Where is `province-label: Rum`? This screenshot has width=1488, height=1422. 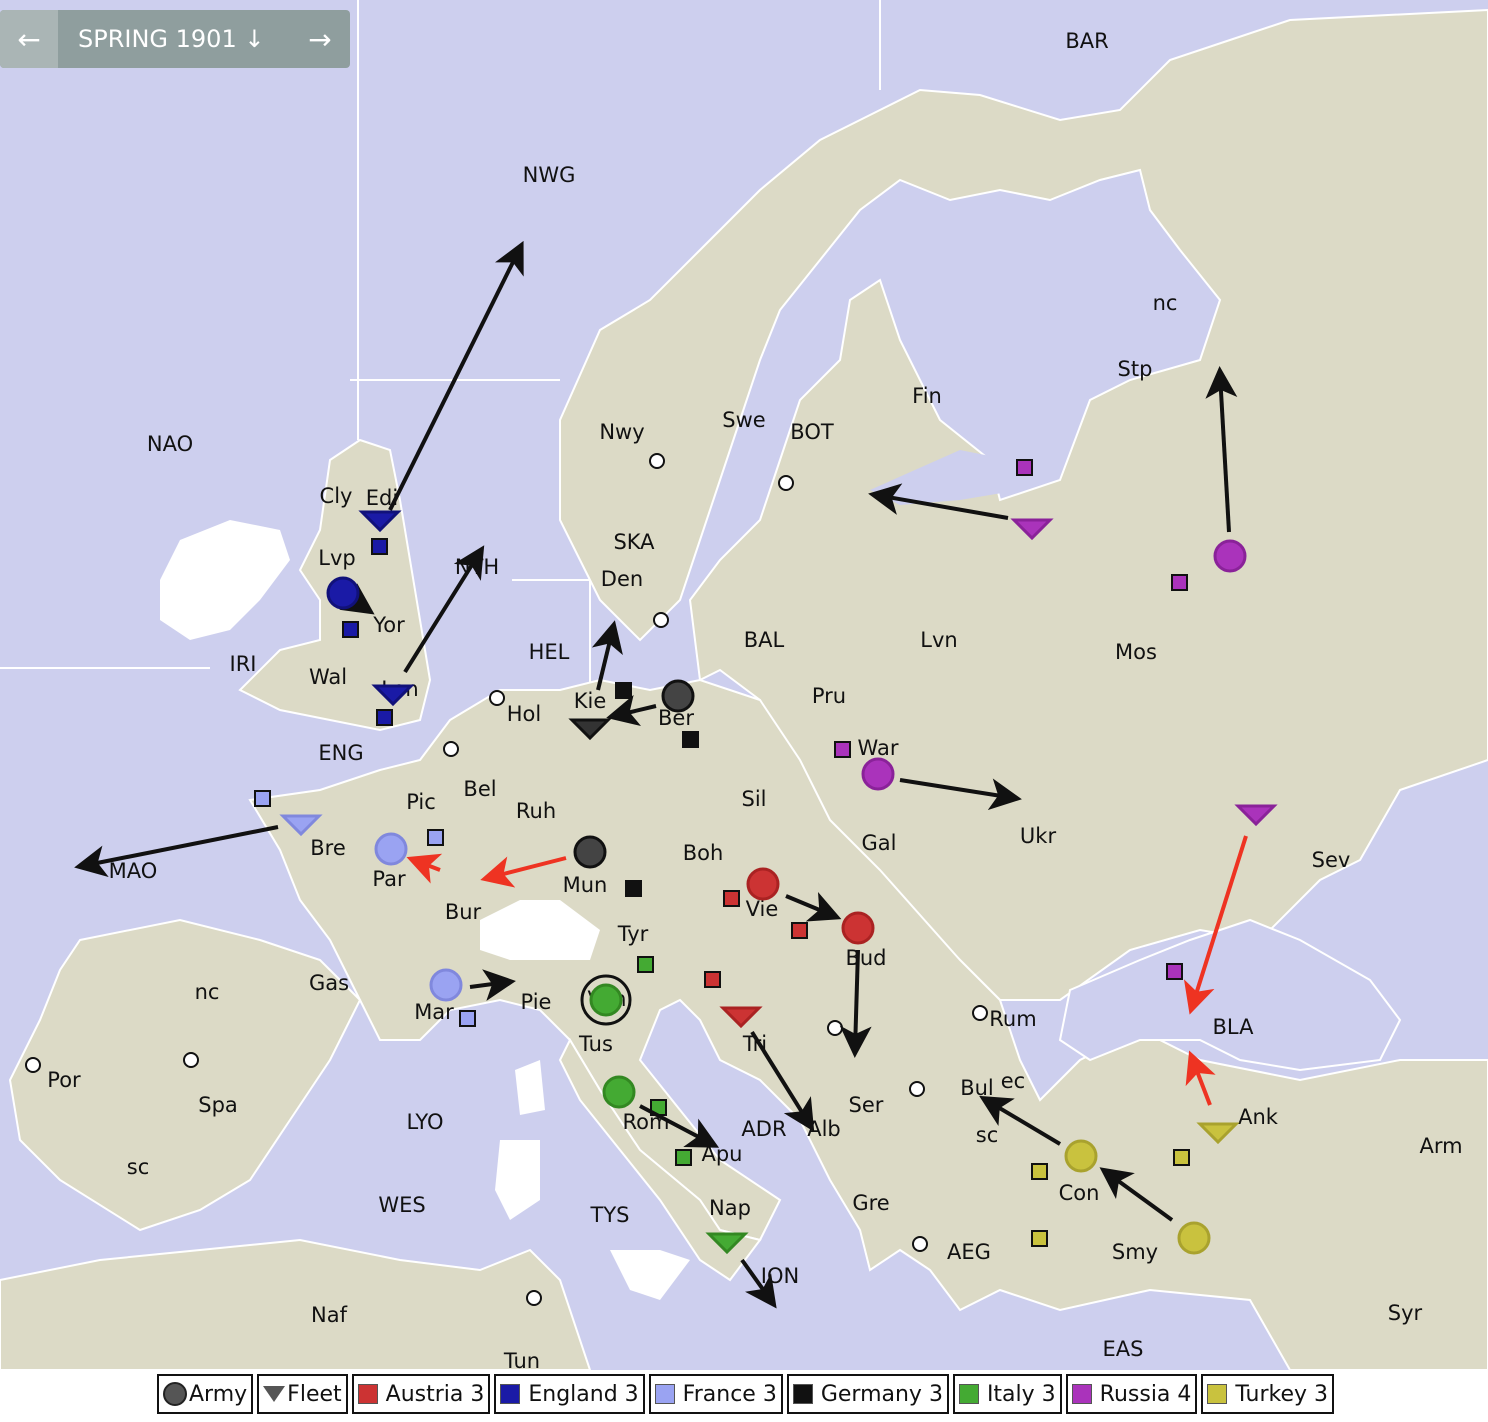 province-label: Rum is located at coordinates (1012, 1019).